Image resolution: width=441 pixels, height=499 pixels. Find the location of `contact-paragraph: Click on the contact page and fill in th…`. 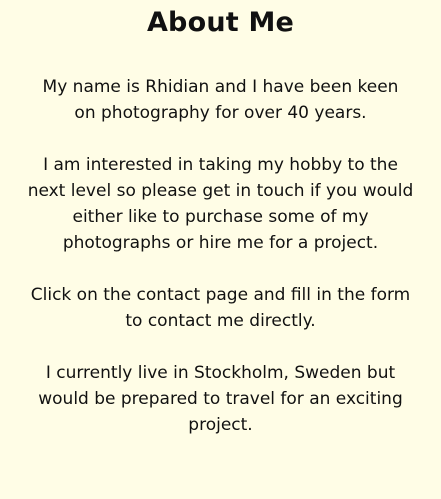

contact-paragraph: Click on the contact page and fill in th… is located at coordinates (220, 308).